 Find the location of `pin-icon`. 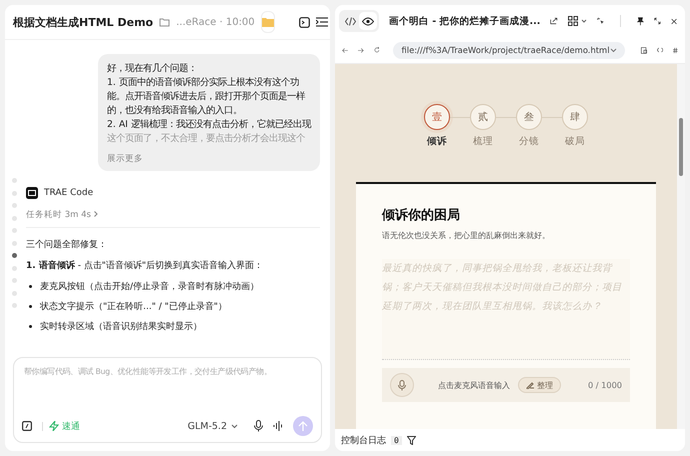

pin-icon is located at coordinates (640, 21).